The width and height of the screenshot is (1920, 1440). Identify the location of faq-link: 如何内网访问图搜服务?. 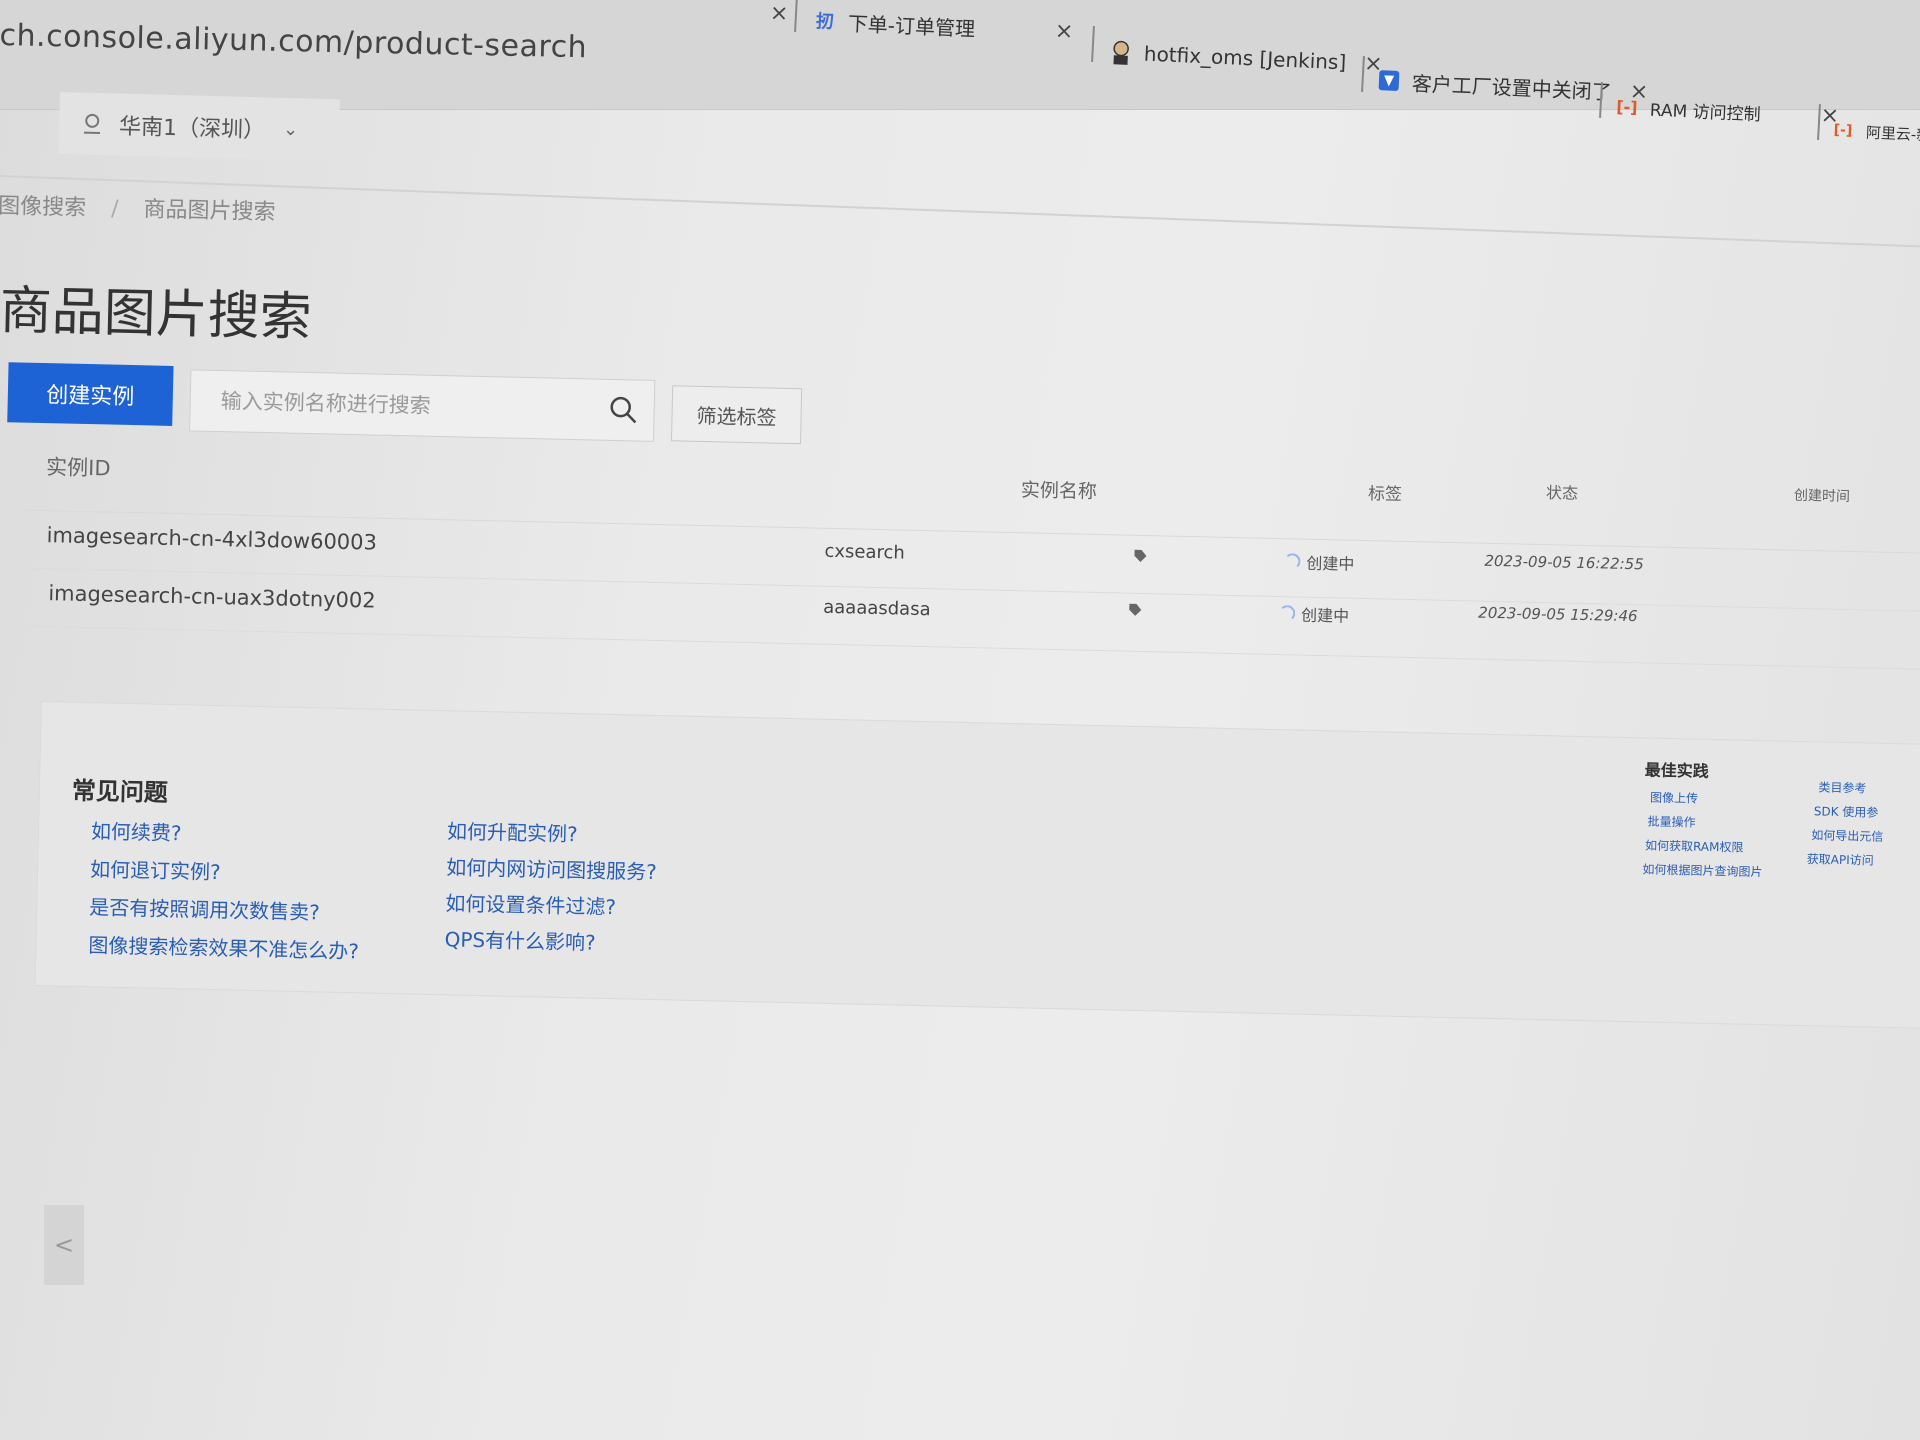
(551, 868).